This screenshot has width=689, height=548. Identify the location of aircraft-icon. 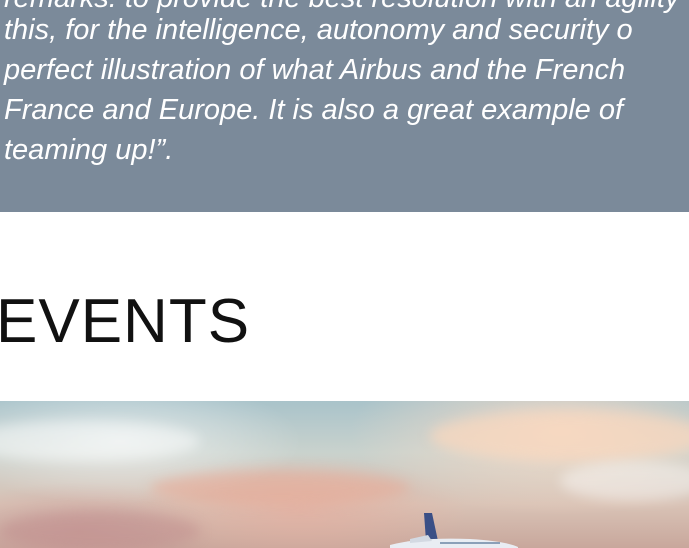
(454, 530).